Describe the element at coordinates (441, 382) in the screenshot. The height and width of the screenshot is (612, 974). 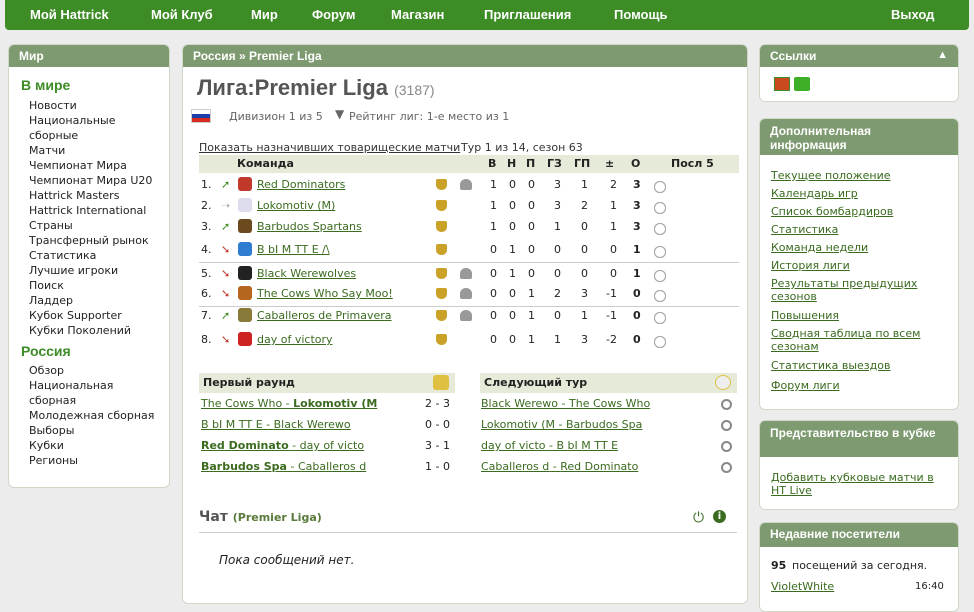
I see `newspaper-icon` at that location.